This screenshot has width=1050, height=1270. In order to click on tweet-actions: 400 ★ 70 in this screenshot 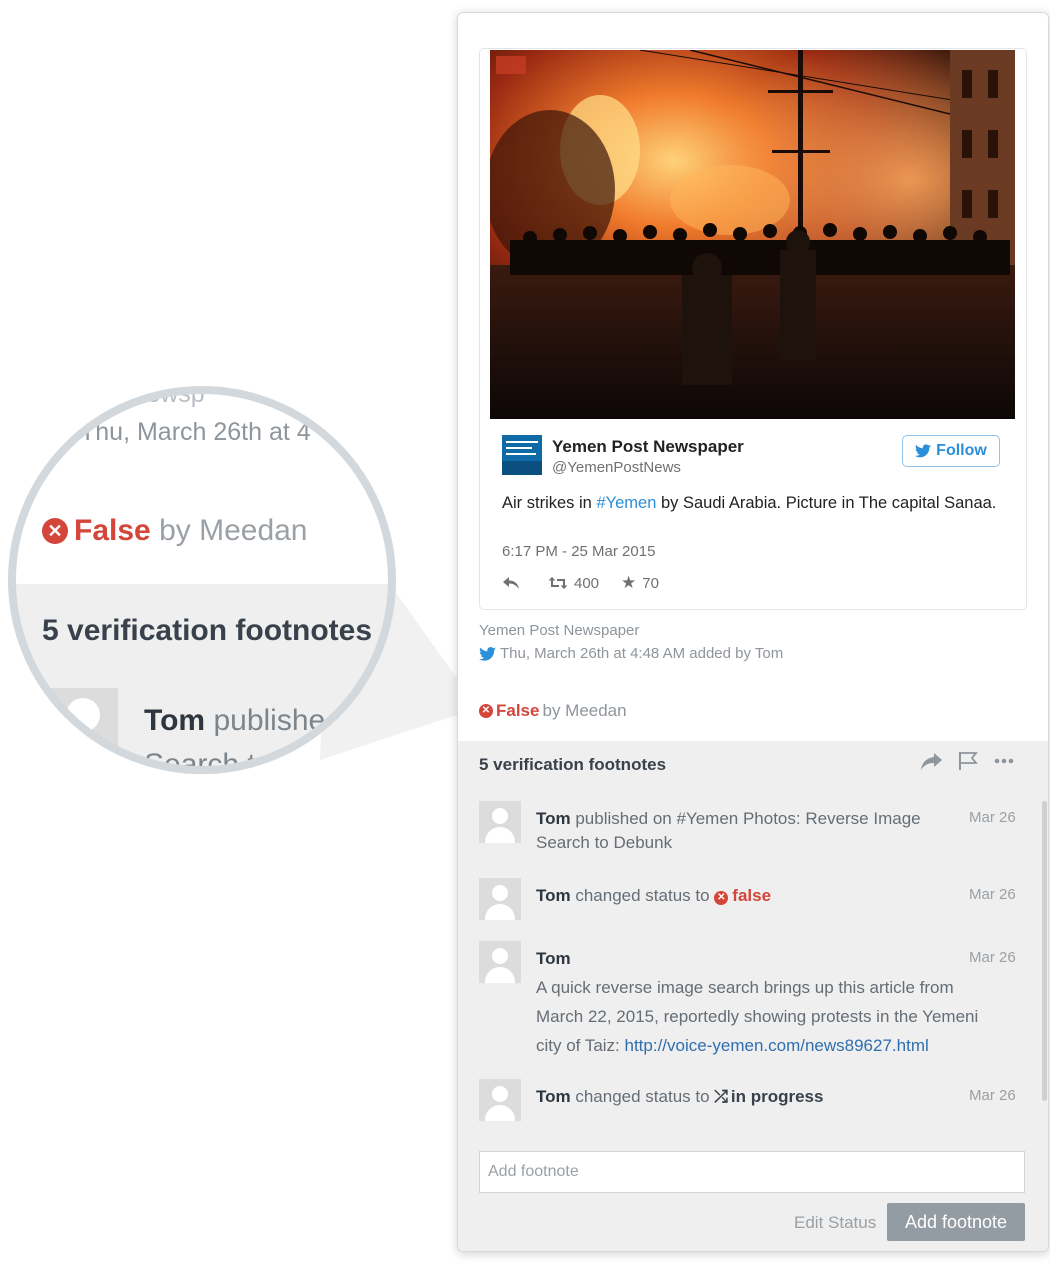, I will do `click(580, 583)`.